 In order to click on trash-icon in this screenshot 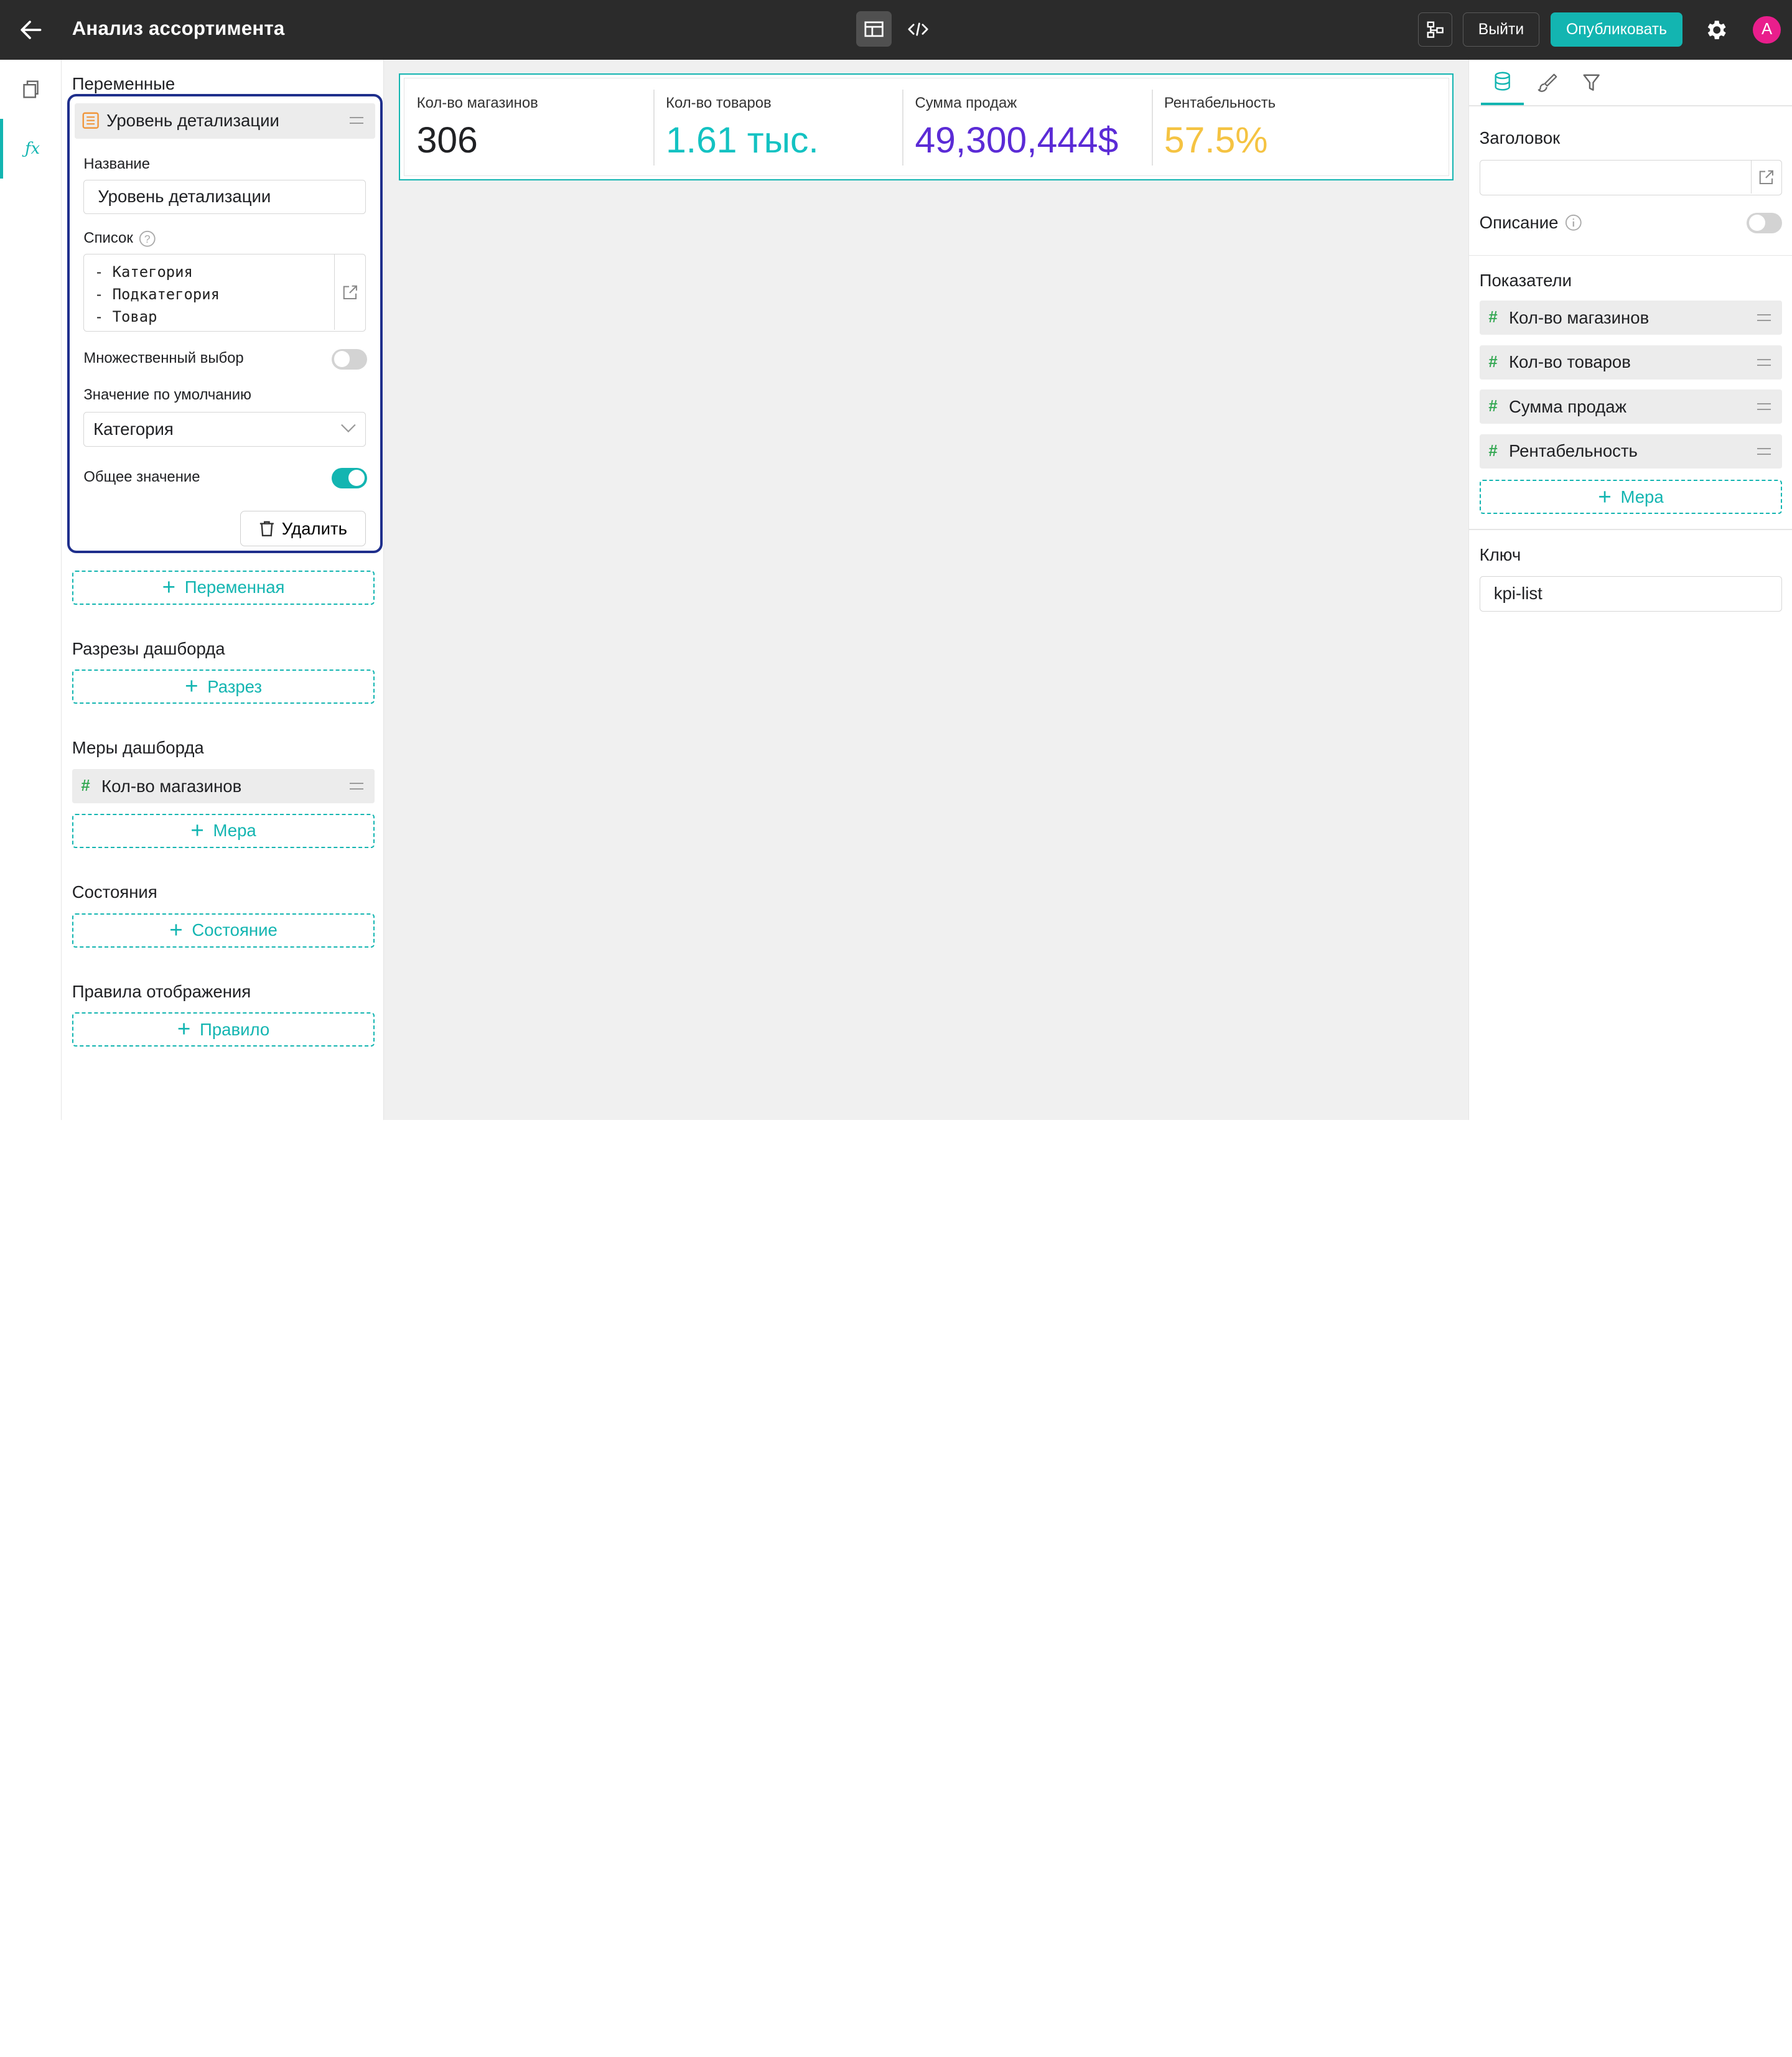, I will do `click(266, 528)`.